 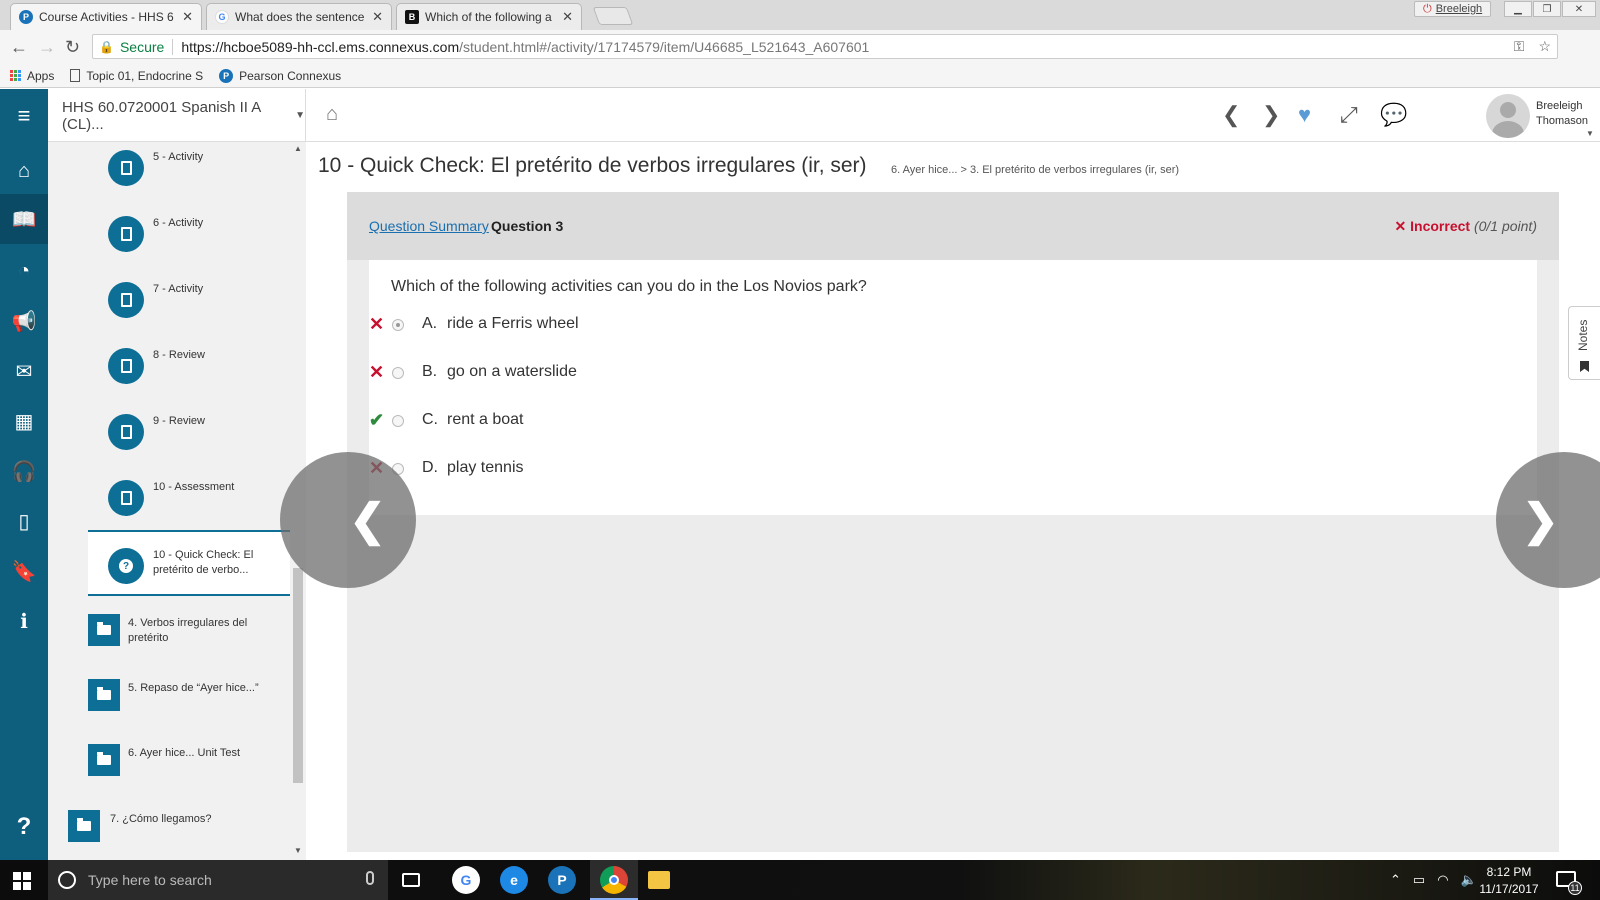 What do you see at coordinates (1271, 115) in the screenshot?
I see `next-activity-icon: ❯` at bounding box center [1271, 115].